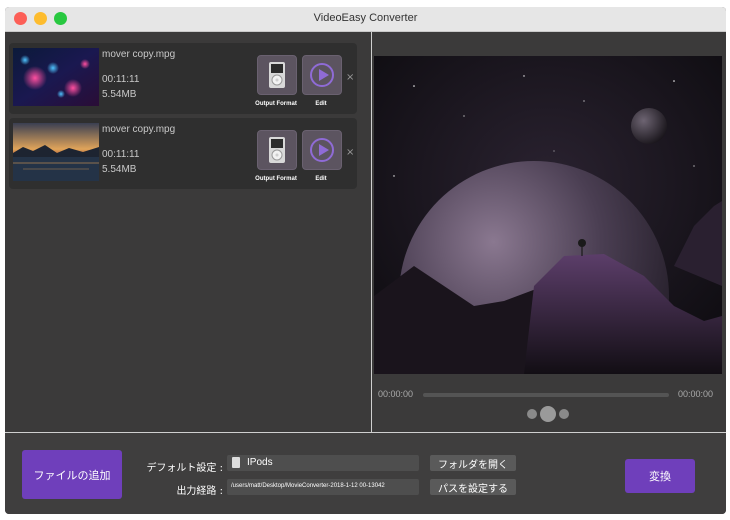  I want to click on total-time: 00:00:00, so click(696, 394).